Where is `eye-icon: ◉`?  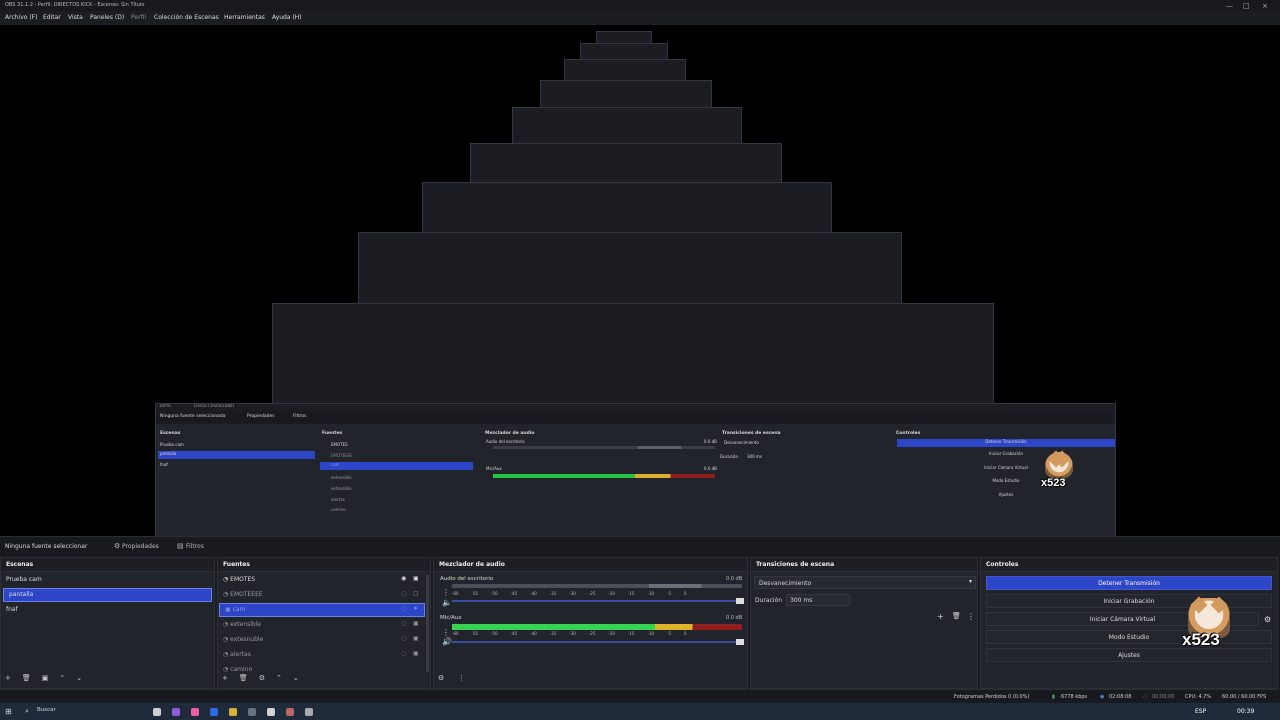
eye-icon: ◉ is located at coordinates (403, 578).